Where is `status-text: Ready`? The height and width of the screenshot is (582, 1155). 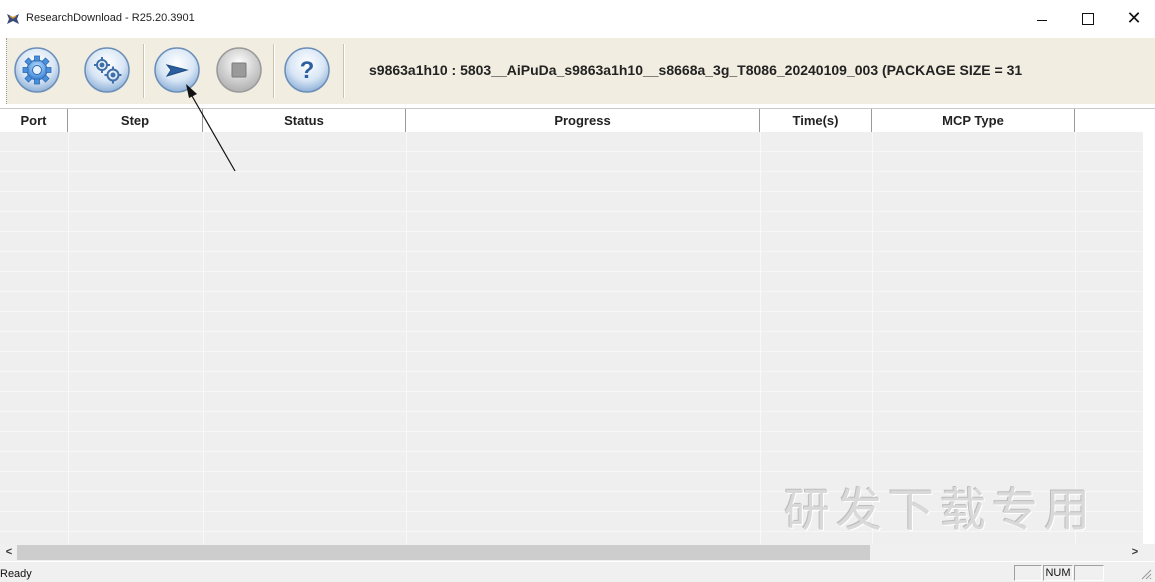 status-text: Ready is located at coordinates (16, 574).